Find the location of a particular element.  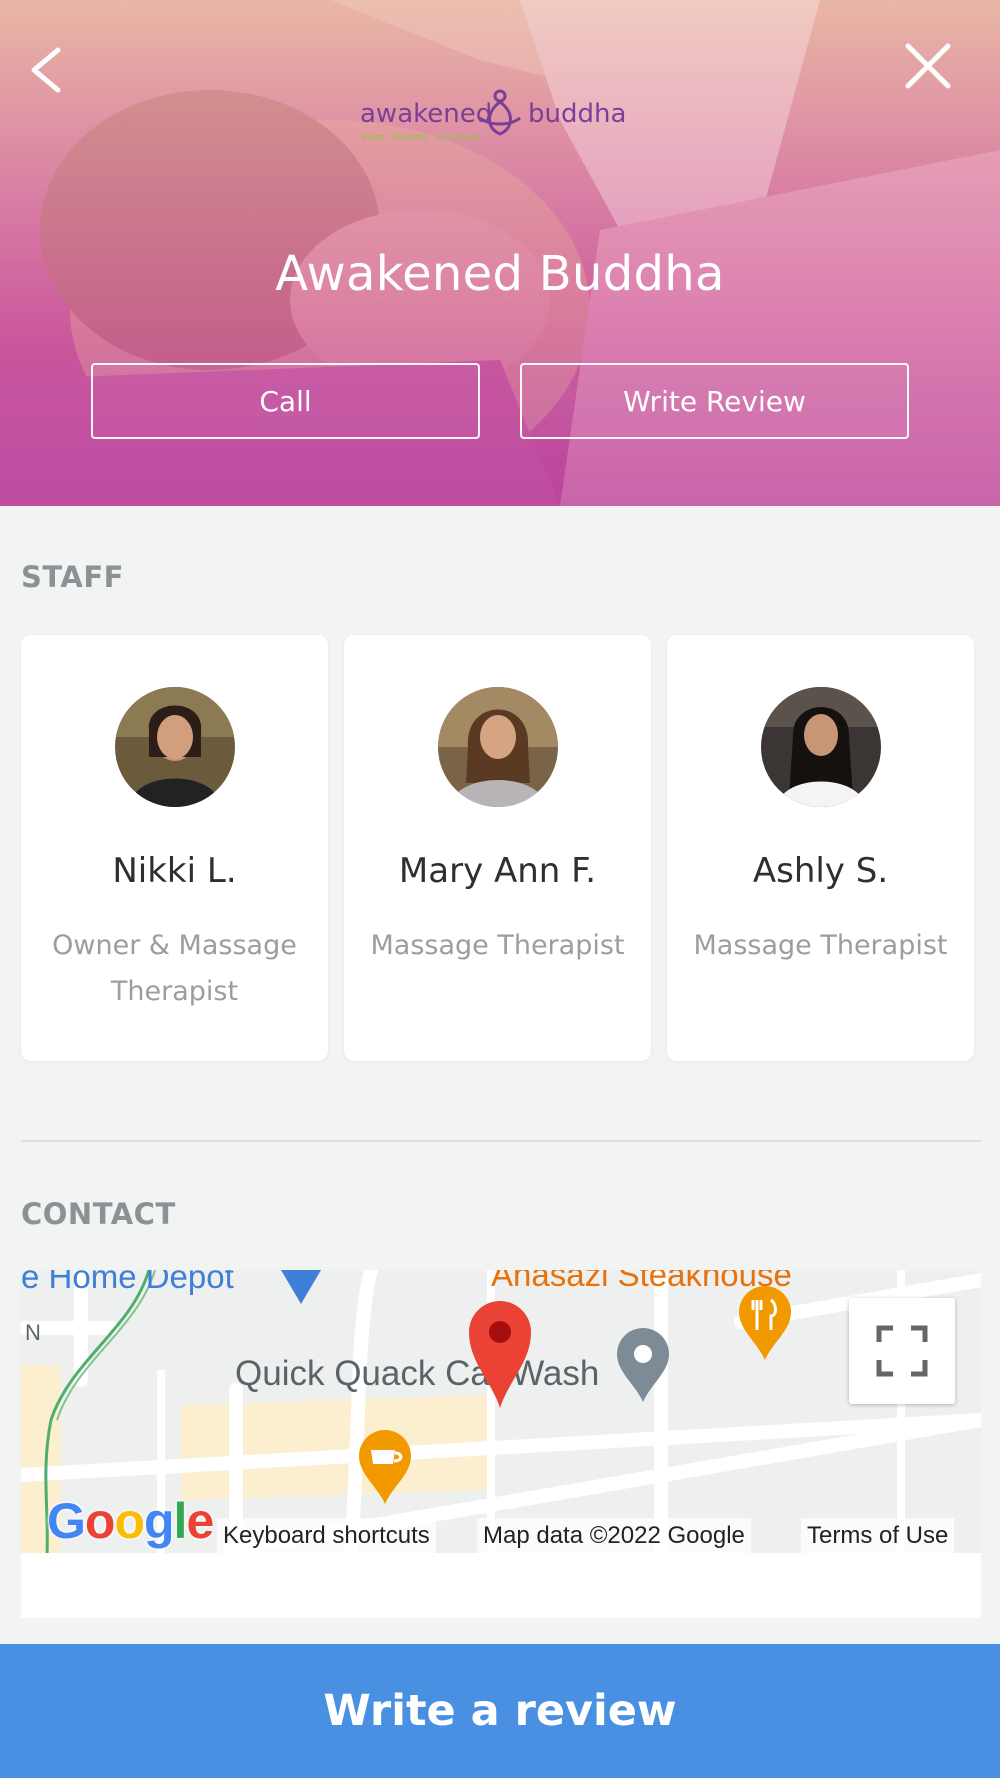

map-label-home-depot: e Home Depot is located at coordinates (127, 1282).